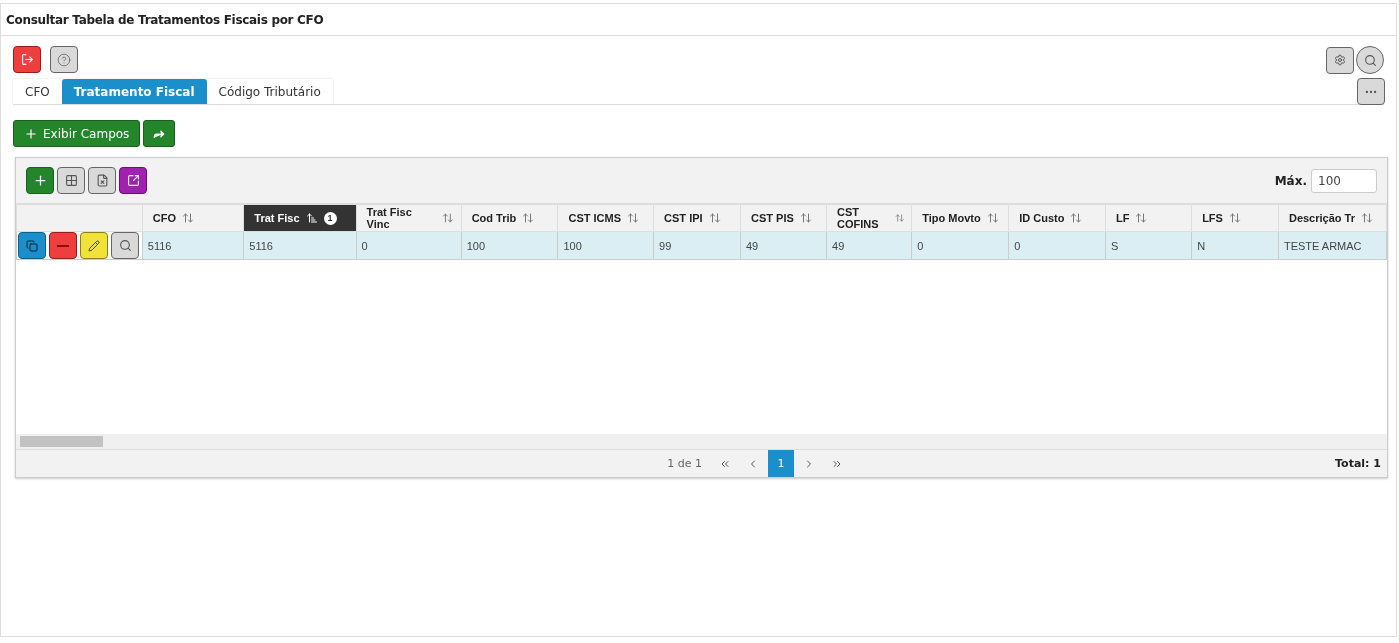 The height and width of the screenshot is (643, 1399). I want to click on tab: CFO, so click(37, 91).